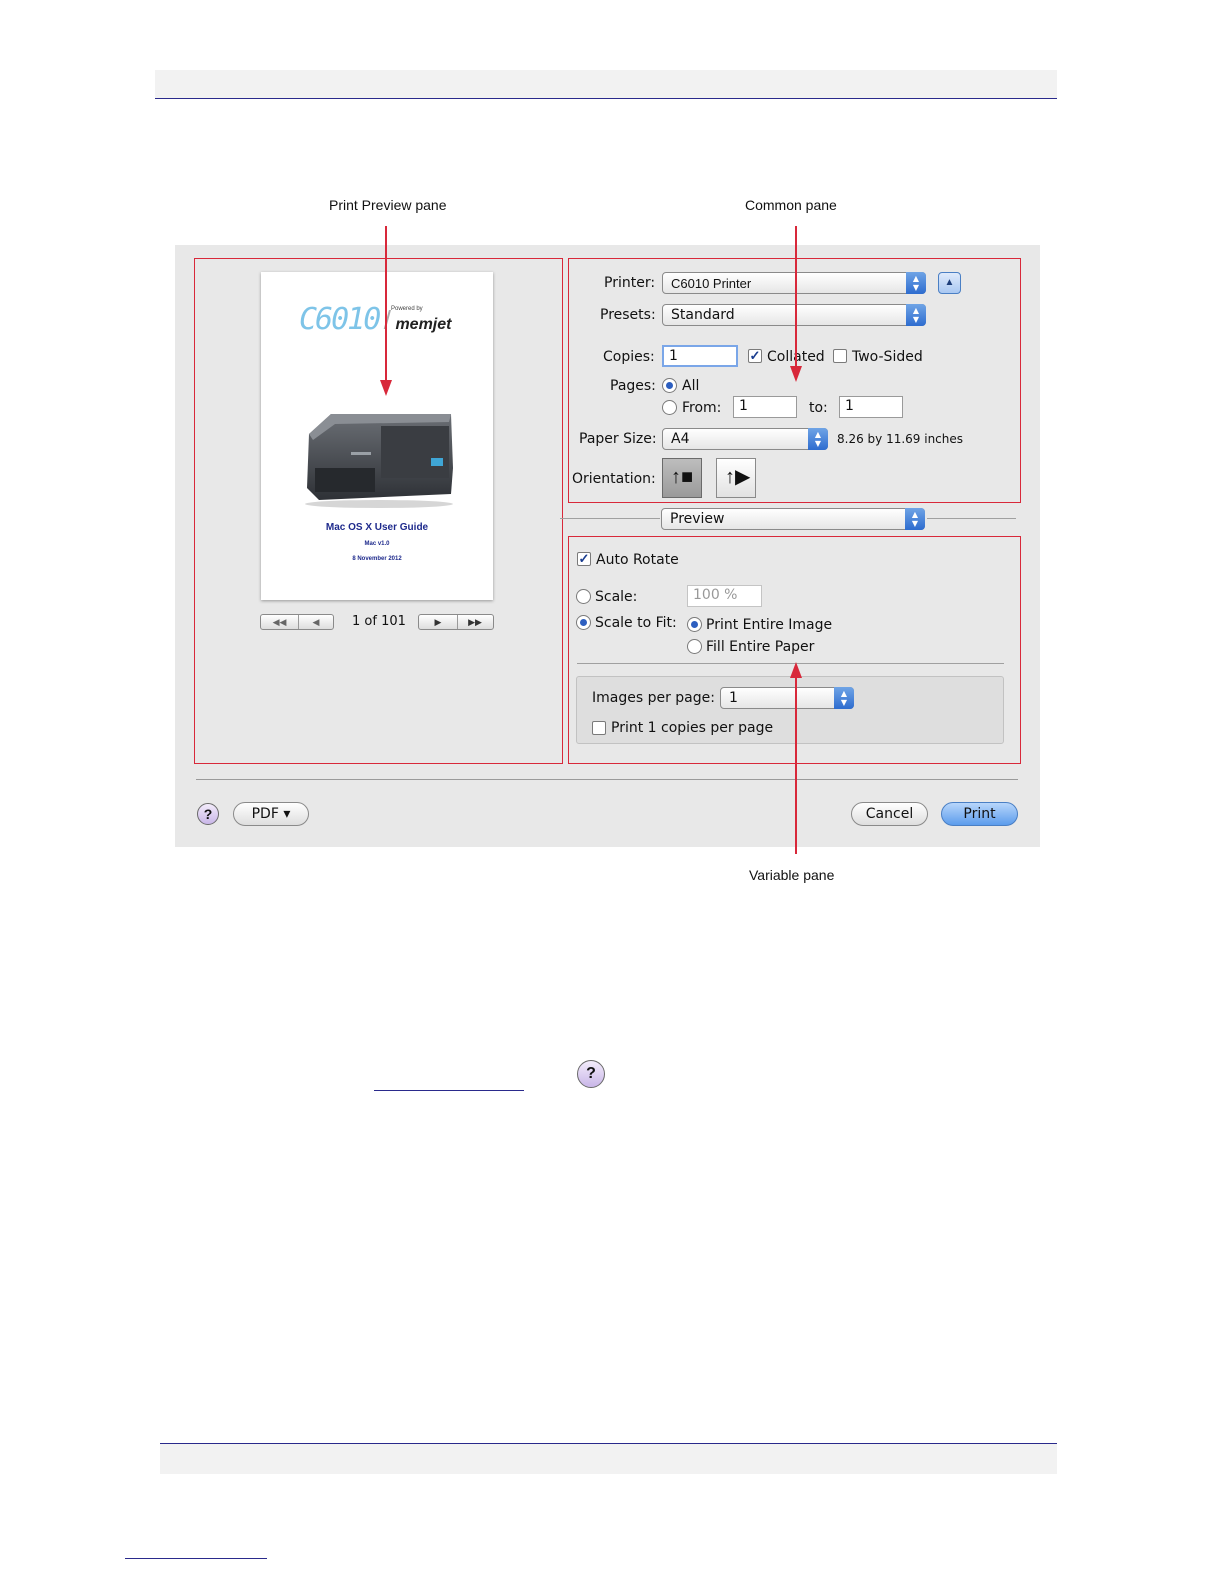 The image size is (1224, 1584). Describe the element at coordinates (916, 283) in the screenshot. I see `printer-stepper-icon: ▲ ▼` at that location.